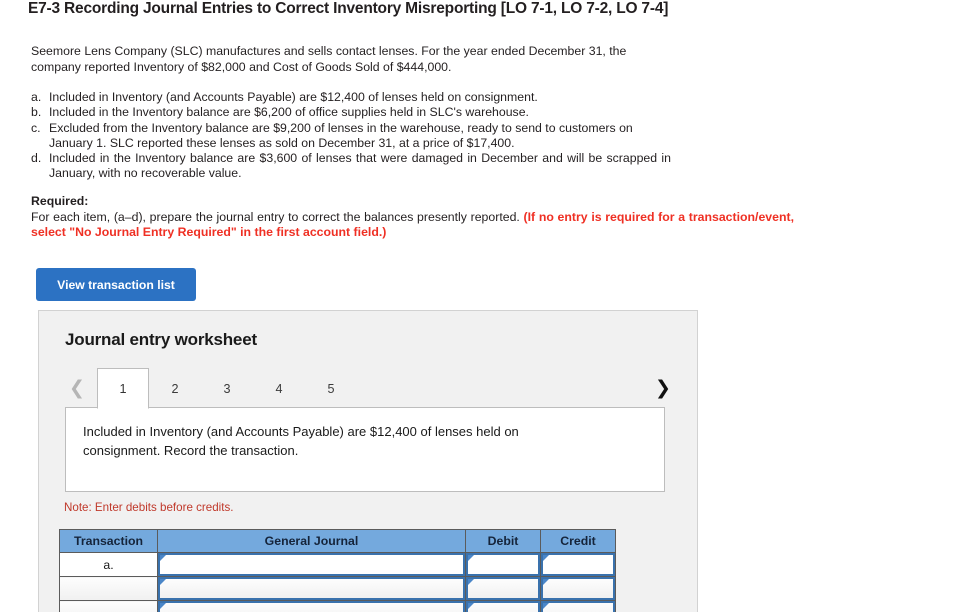  Describe the element at coordinates (36, 127) in the screenshot. I see `list-item-marker: c.` at that location.